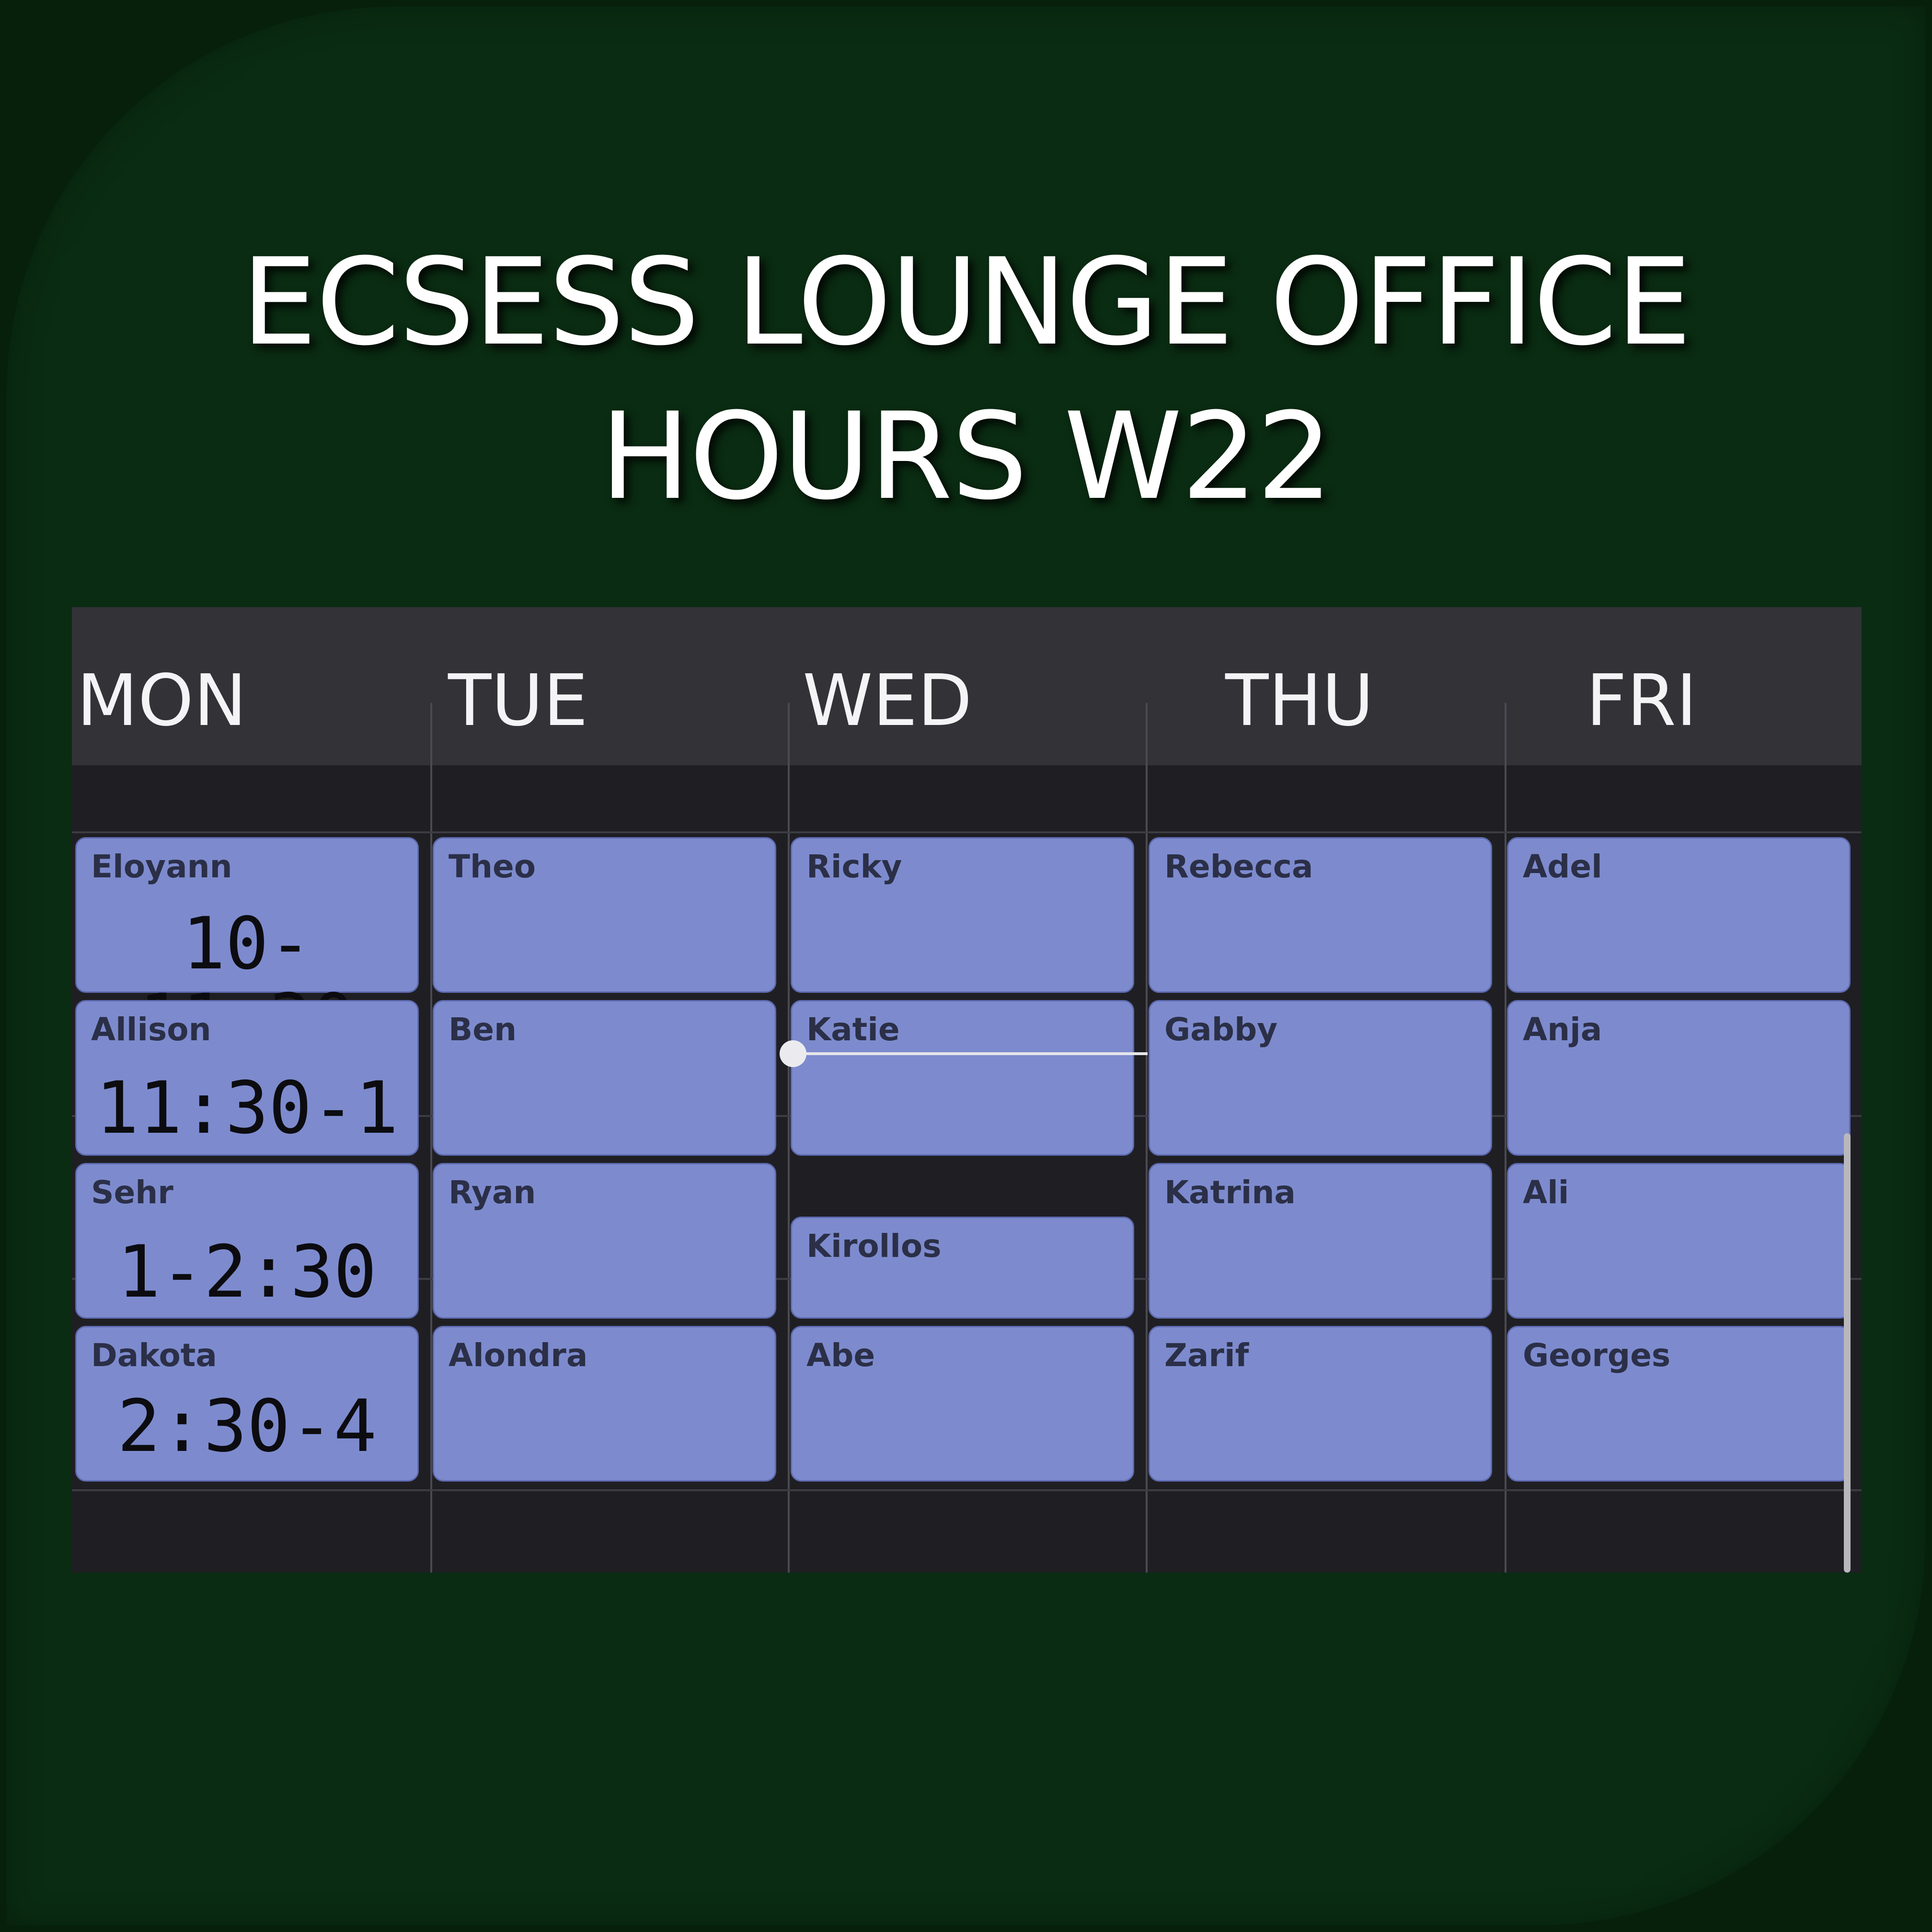 Image resolution: width=1932 pixels, height=1932 pixels. What do you see at coordinates (1221, 1029) in the screenshot?
I see `event-name: Gabby` at bounding box center [1221, 1029].